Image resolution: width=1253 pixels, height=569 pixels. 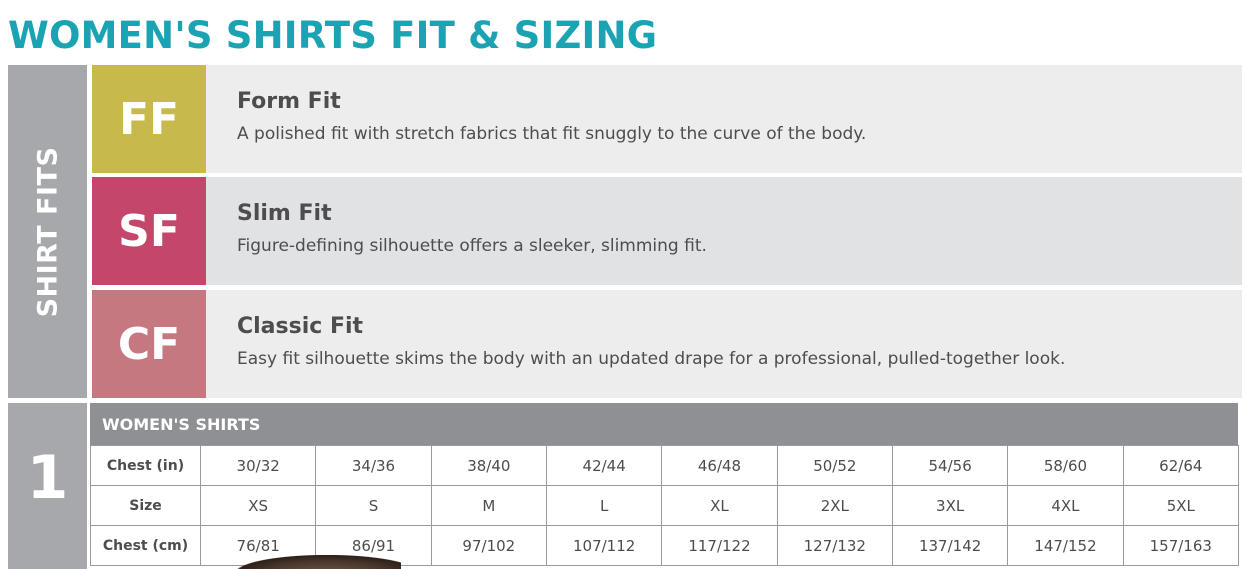 What do you see at coordinates (284, 213) in the screenshot?
I see `fit-name: Slim Fit` at bounding box center [284, 213].